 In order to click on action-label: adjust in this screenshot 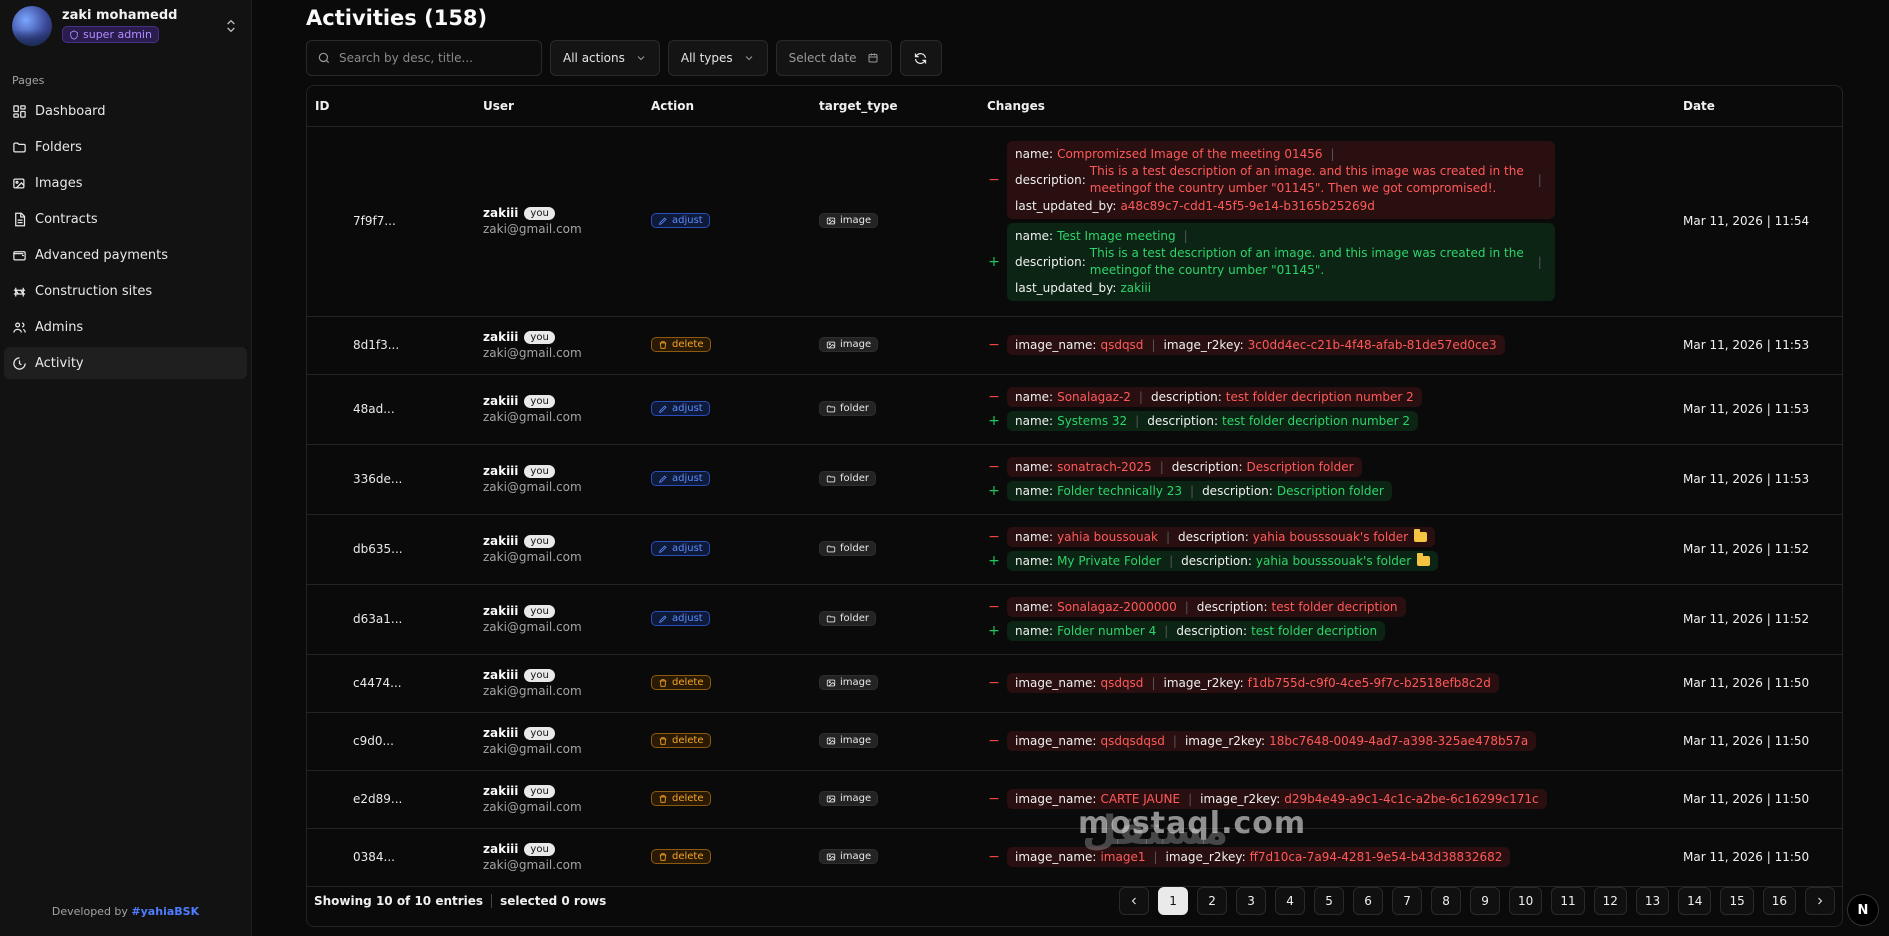, I will do `click(687, 619)`.